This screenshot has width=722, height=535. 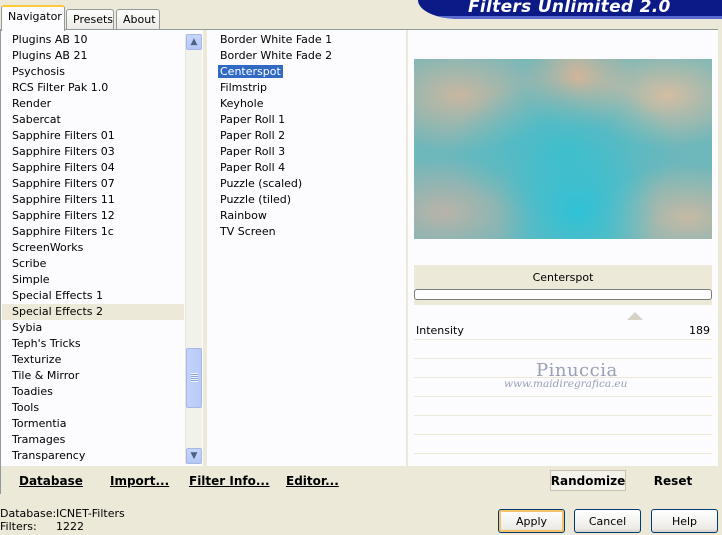 I want to click on database-value: ICNET-Filters, so click(x=90, y=513).